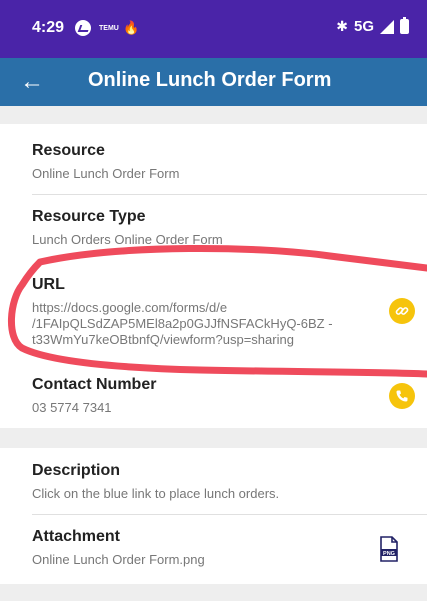 This screenshot has width=427, height=601. I want to click on url-label: URL, so click(48, 284).